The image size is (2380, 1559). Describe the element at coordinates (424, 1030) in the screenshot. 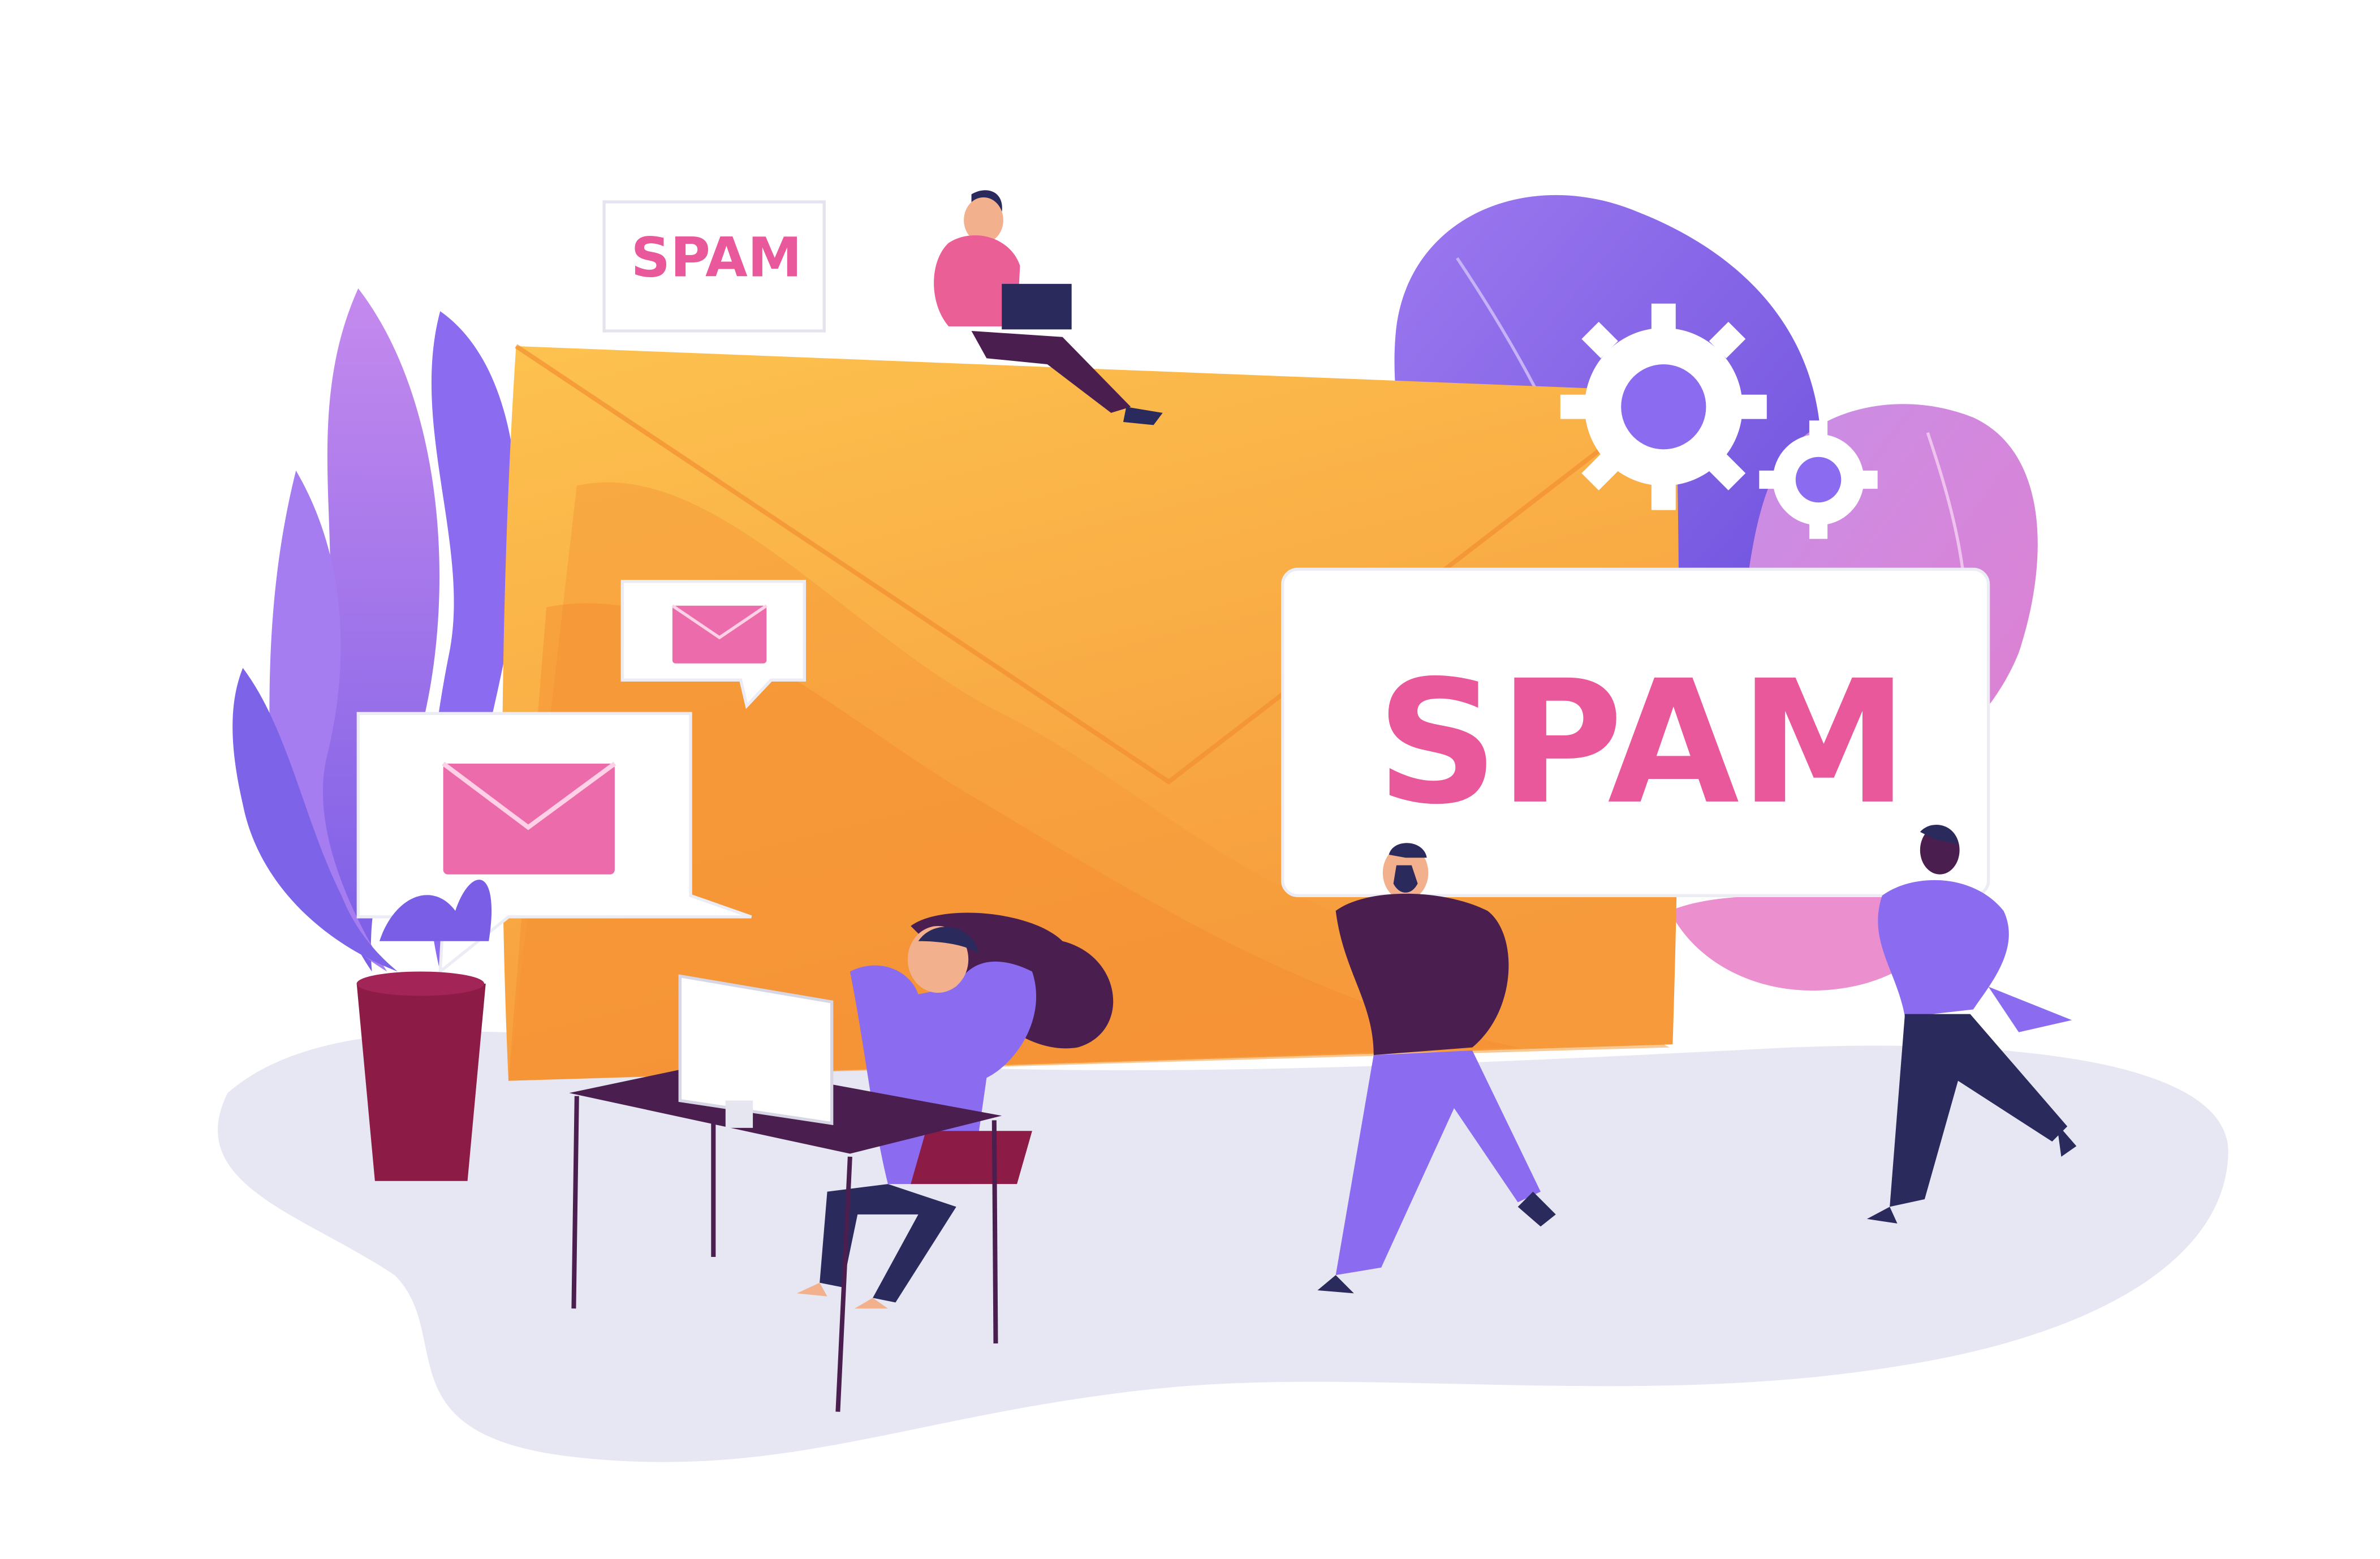

I see `plant-pot` at that location.